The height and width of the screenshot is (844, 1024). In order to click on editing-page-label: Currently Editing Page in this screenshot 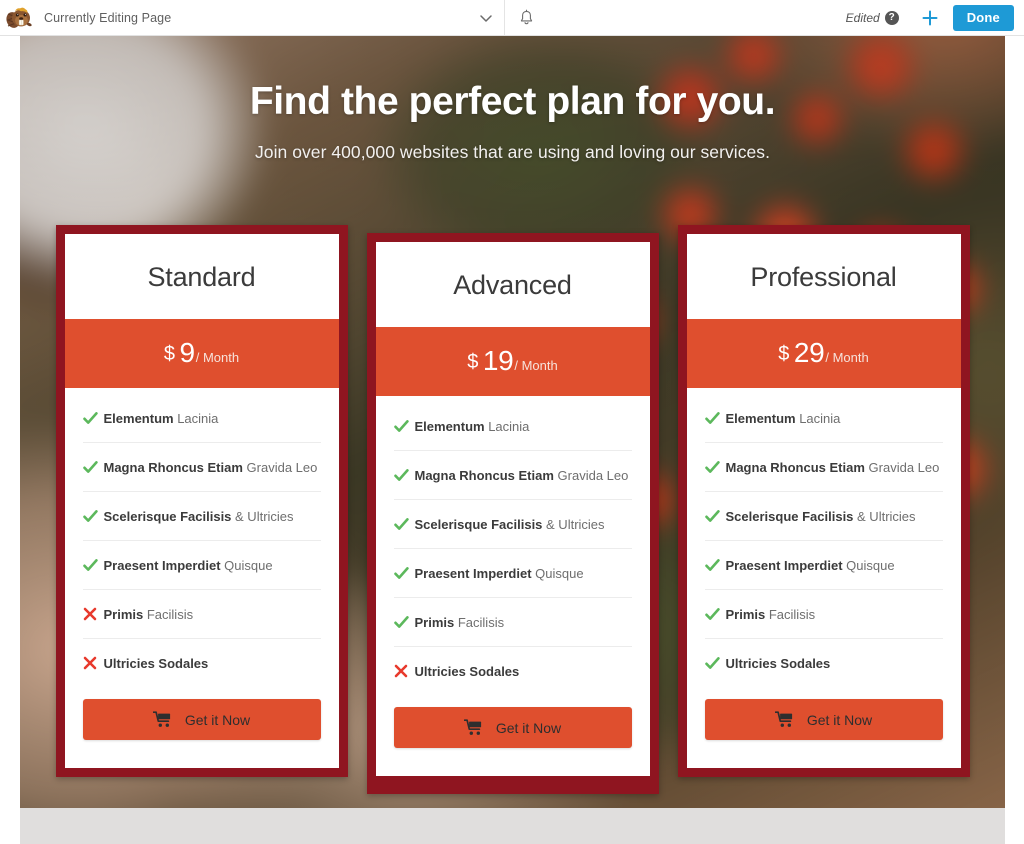, I will do `click(108, 17)`.